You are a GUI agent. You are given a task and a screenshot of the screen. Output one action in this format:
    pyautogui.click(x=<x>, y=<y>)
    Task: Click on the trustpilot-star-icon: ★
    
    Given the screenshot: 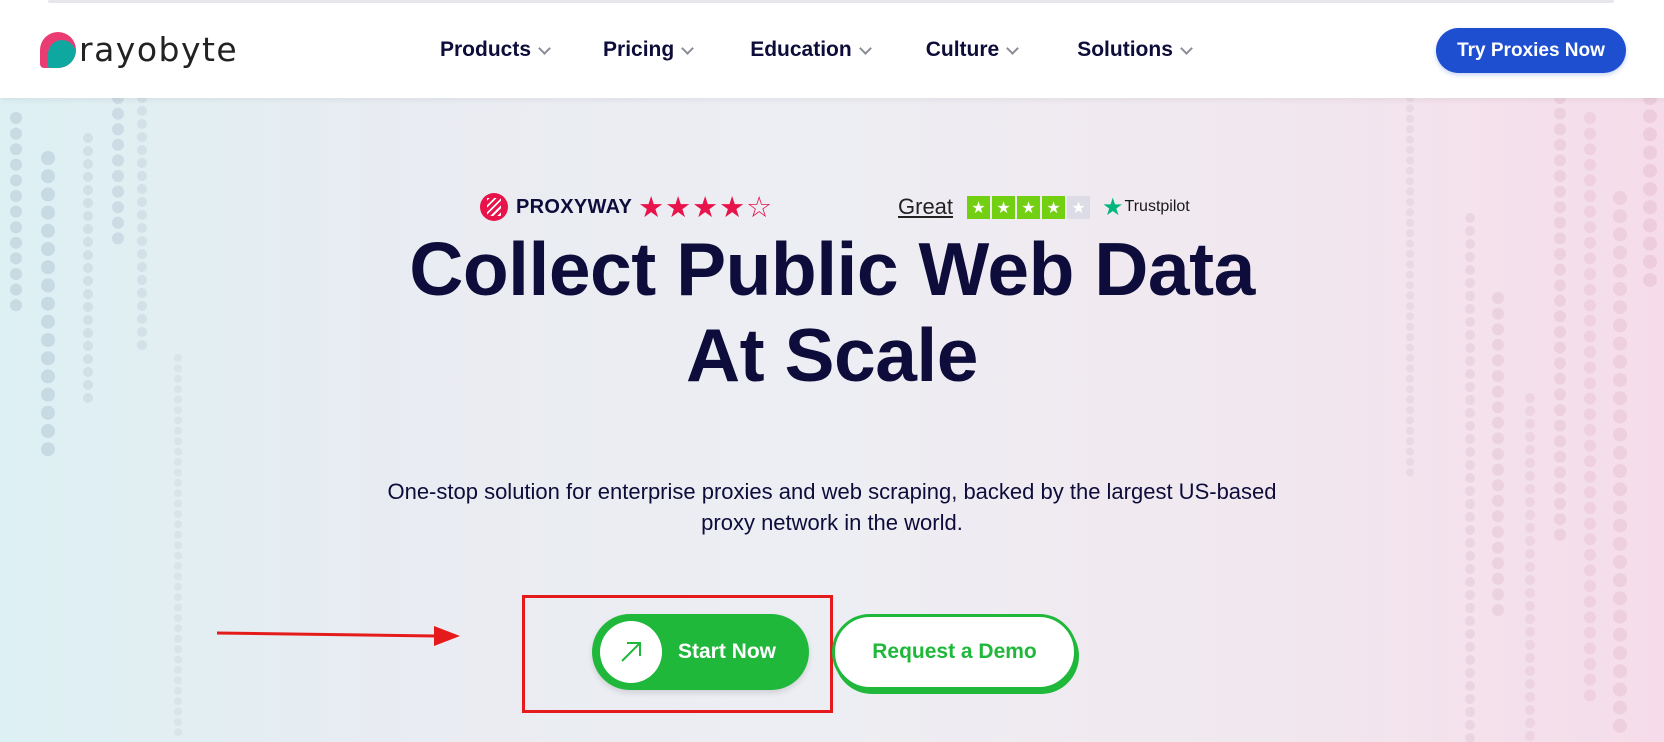 What is the action you would take?
    pyautogui.click(x=1113, y=207)
    